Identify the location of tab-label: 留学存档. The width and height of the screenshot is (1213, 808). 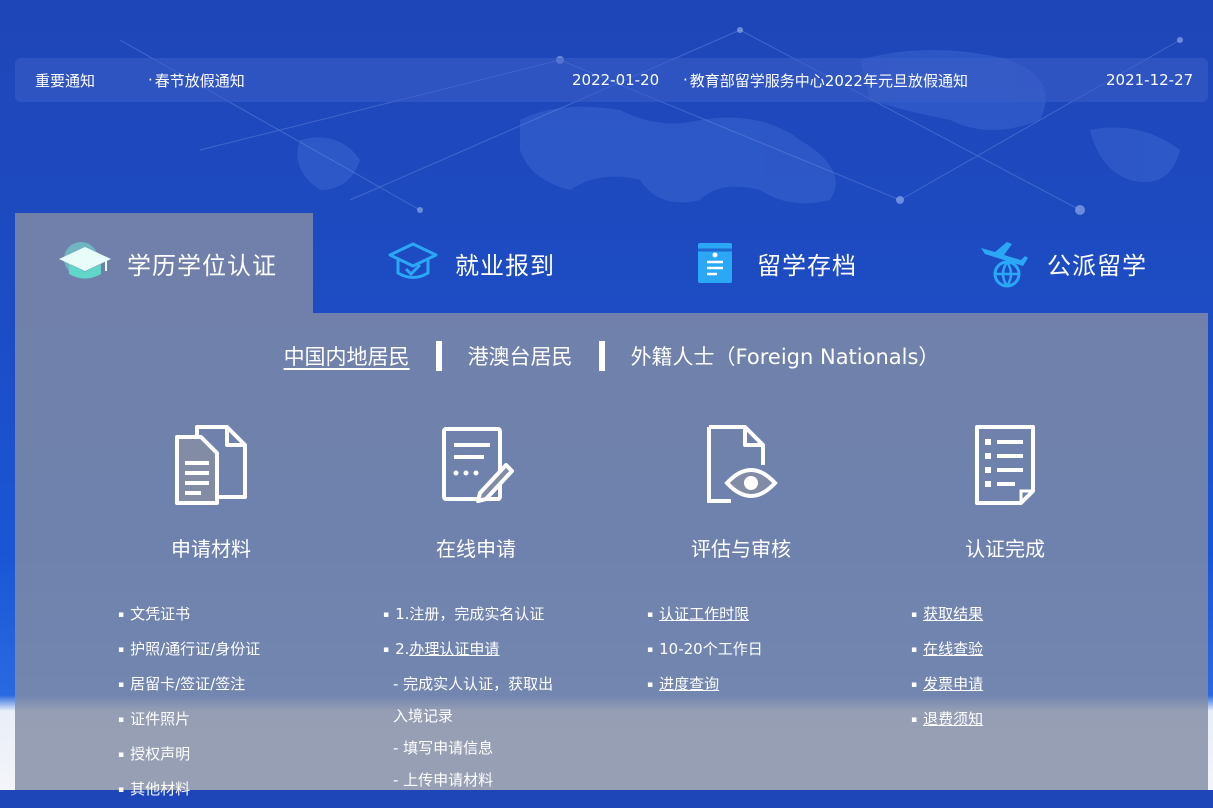
(807, 265).